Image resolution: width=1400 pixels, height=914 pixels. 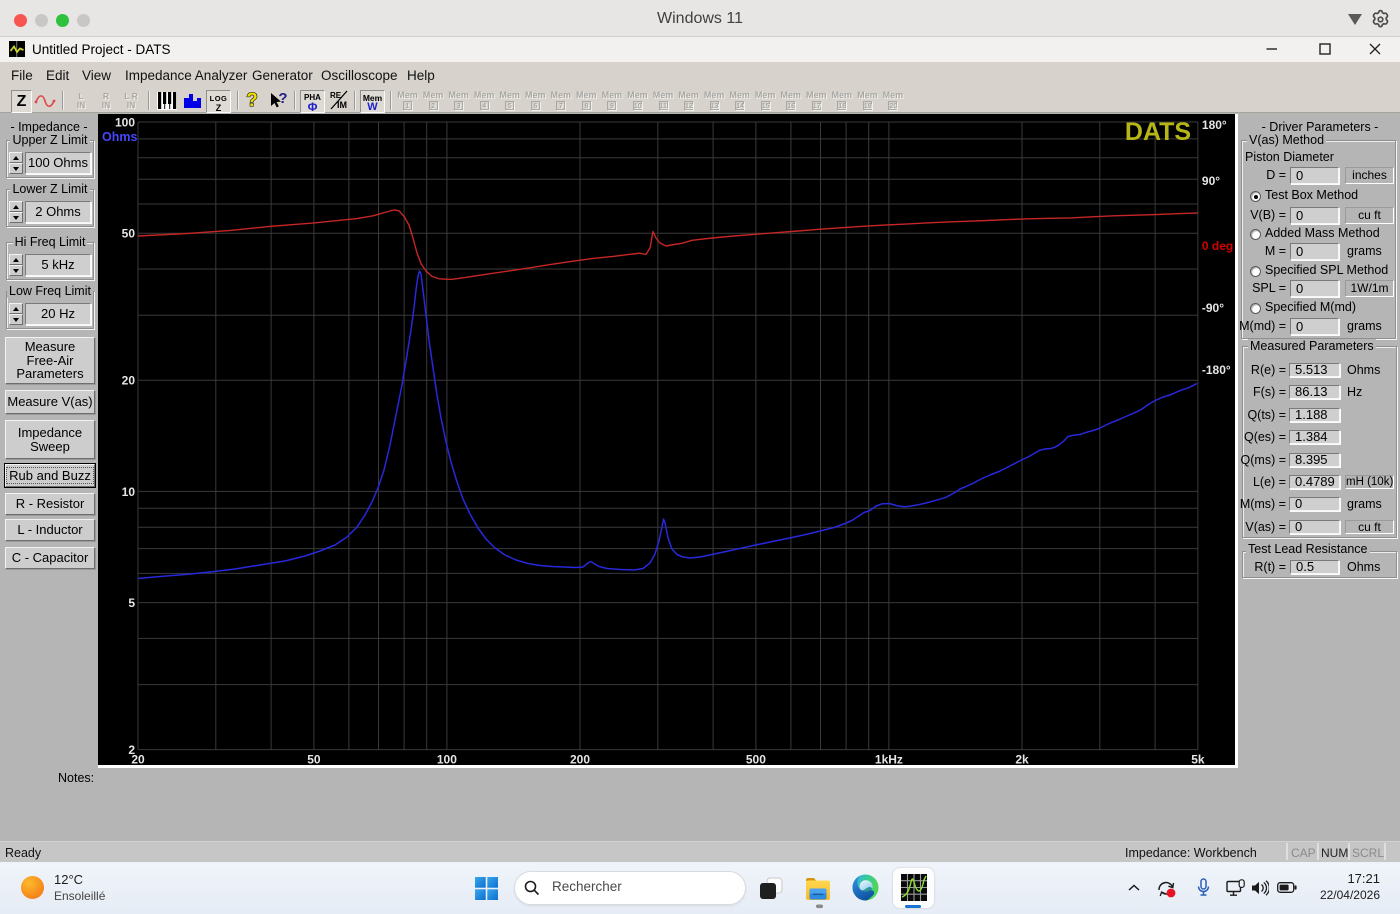 What do you see at coordinates (1213, 308) in the screenshot?
I see `svg-text: -90°` at bounding box center [1213, 308].